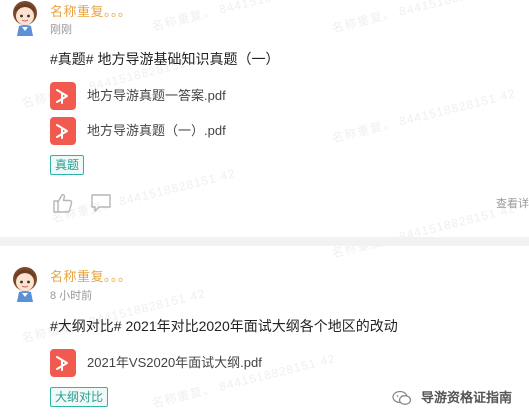 The image size is (529, 419). Describe the element at coordinates (264, 241) in the screenshot. I see `post-divider` at that location.